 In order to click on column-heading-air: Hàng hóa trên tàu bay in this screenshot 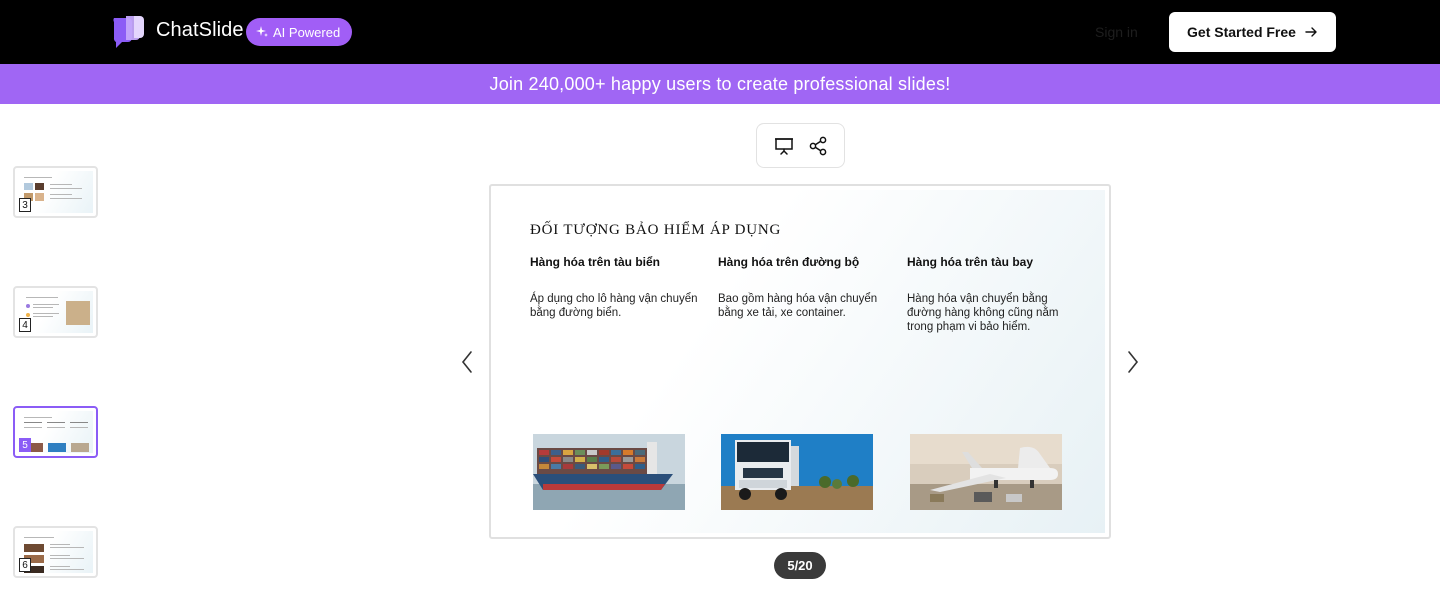, I will do `click(970, 262)`.